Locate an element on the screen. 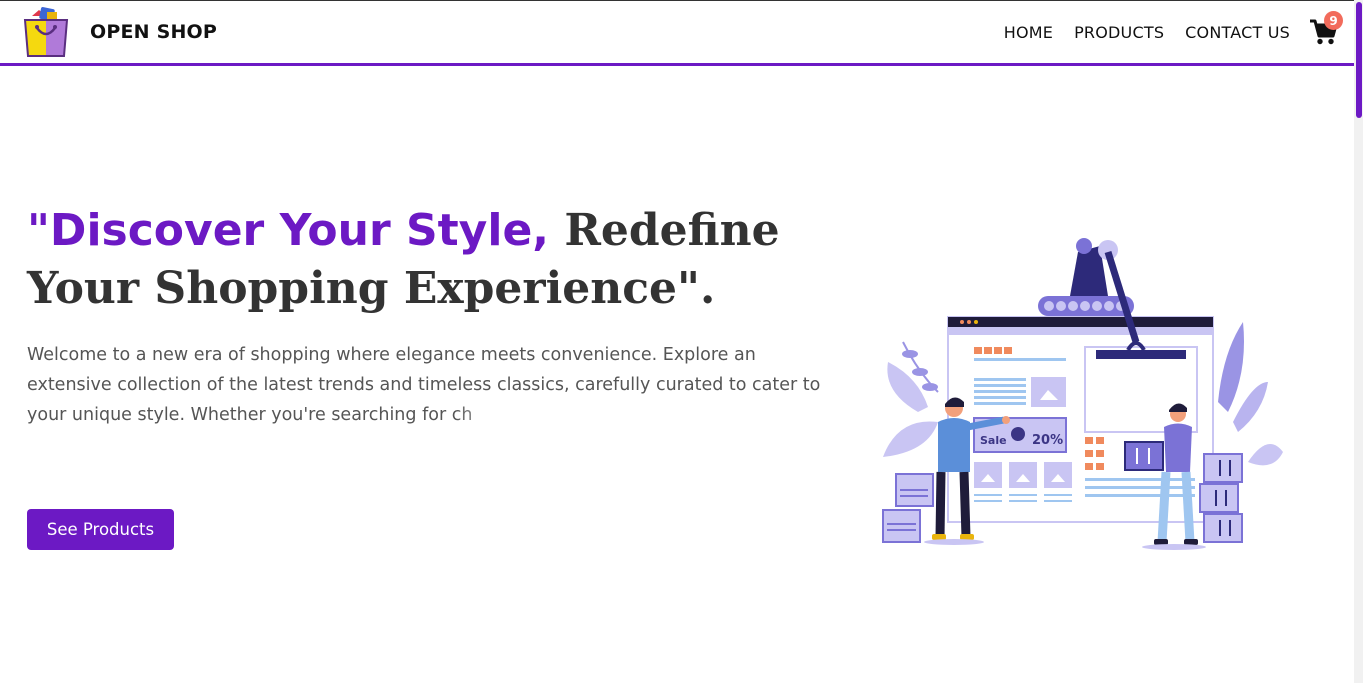  typing-fade-overlay is located at coordinates (490, 415).